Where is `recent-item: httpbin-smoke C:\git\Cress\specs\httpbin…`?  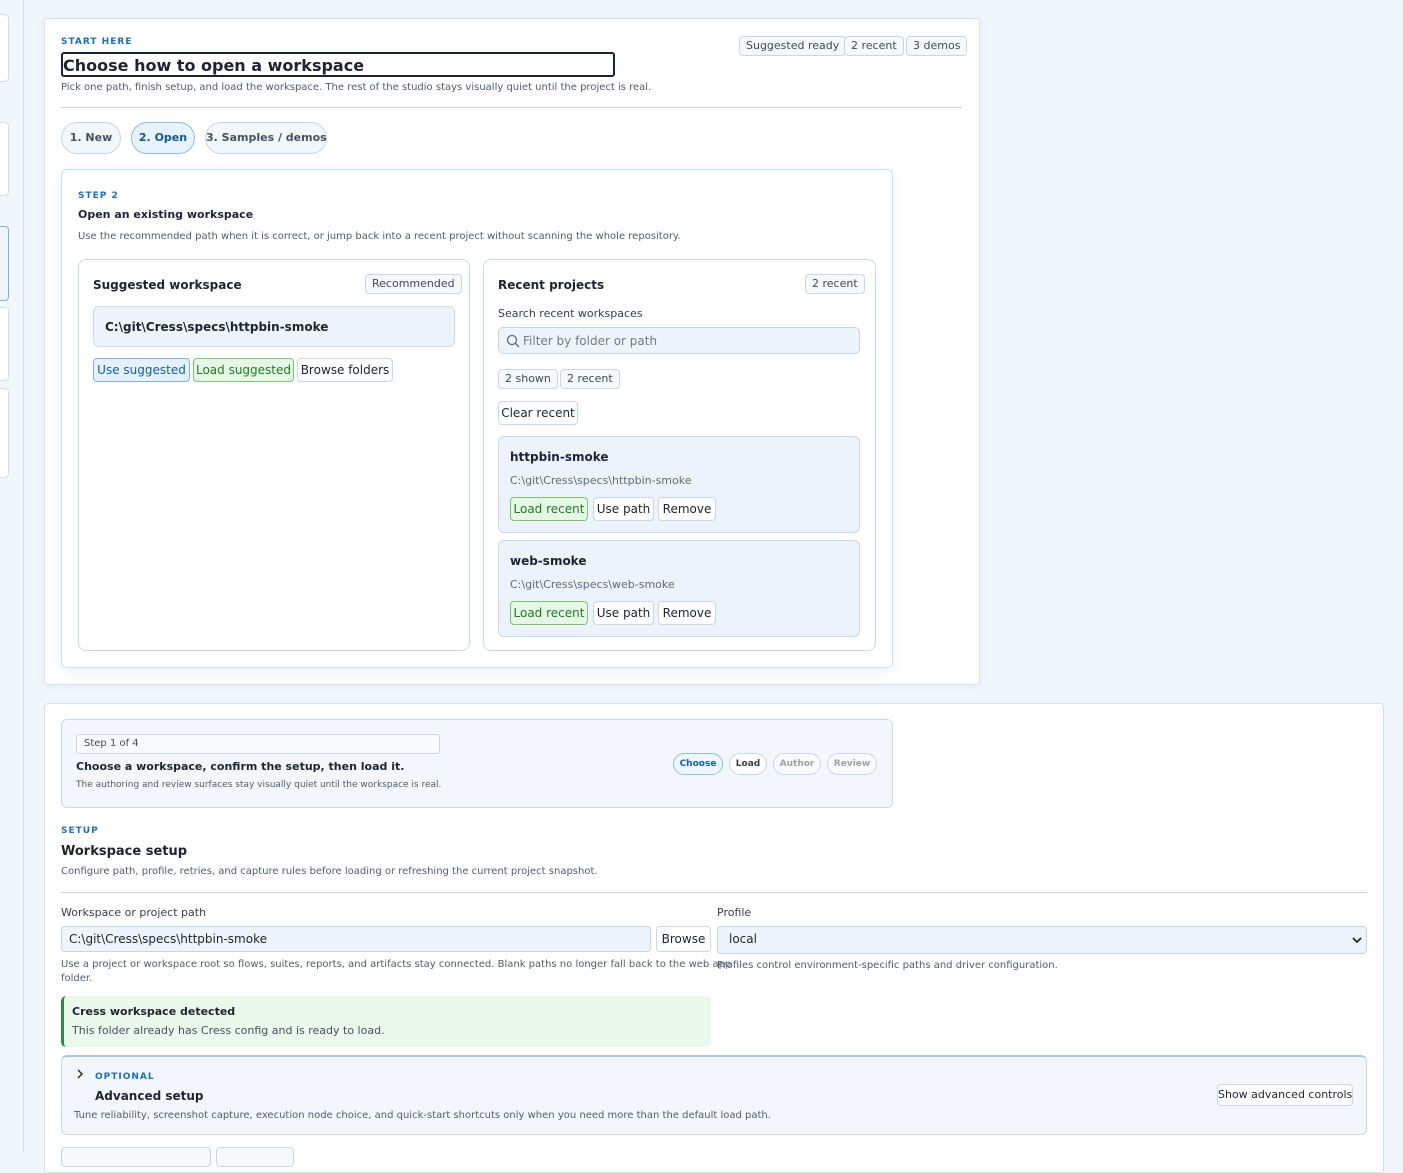 recent-item: httpbin-smoke C:\git\Cress\specs\httpbin… is located at coordinates (679, 484).